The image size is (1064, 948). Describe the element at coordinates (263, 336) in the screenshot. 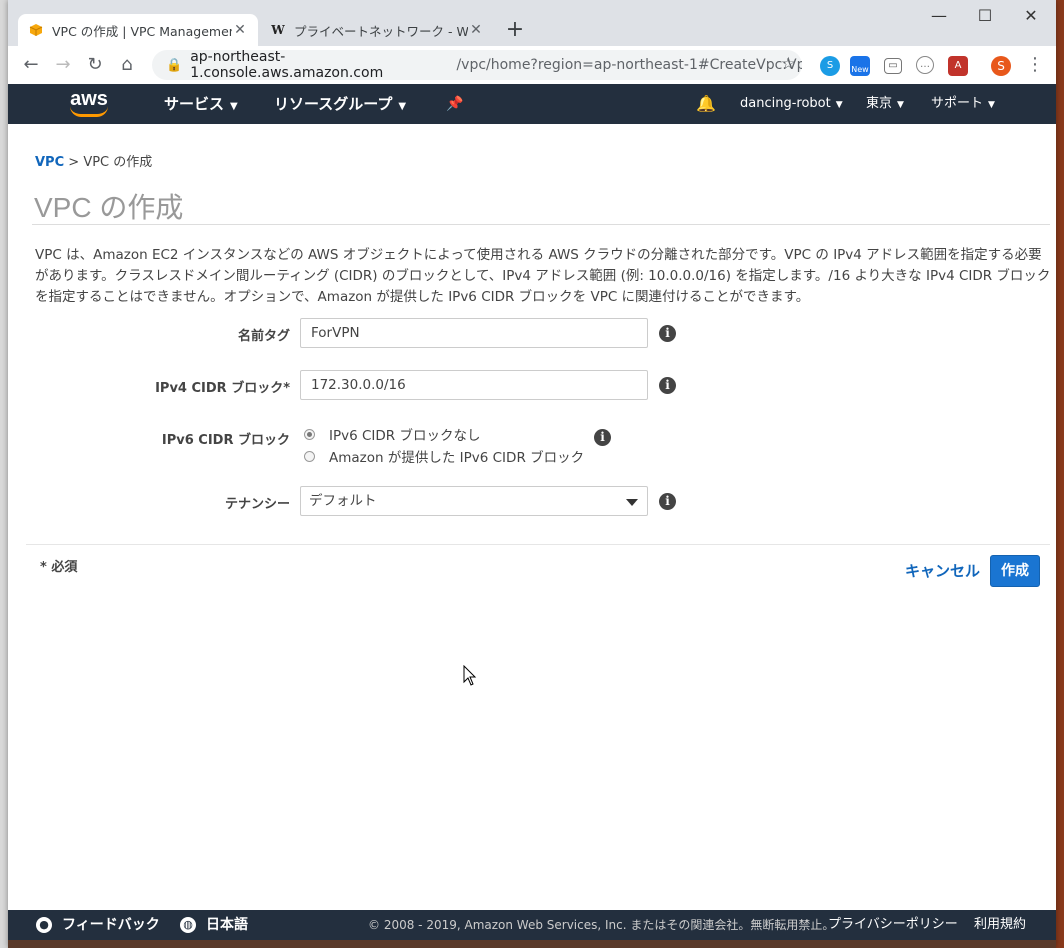

I see `name-tag-label: 名前タグ` at that location.